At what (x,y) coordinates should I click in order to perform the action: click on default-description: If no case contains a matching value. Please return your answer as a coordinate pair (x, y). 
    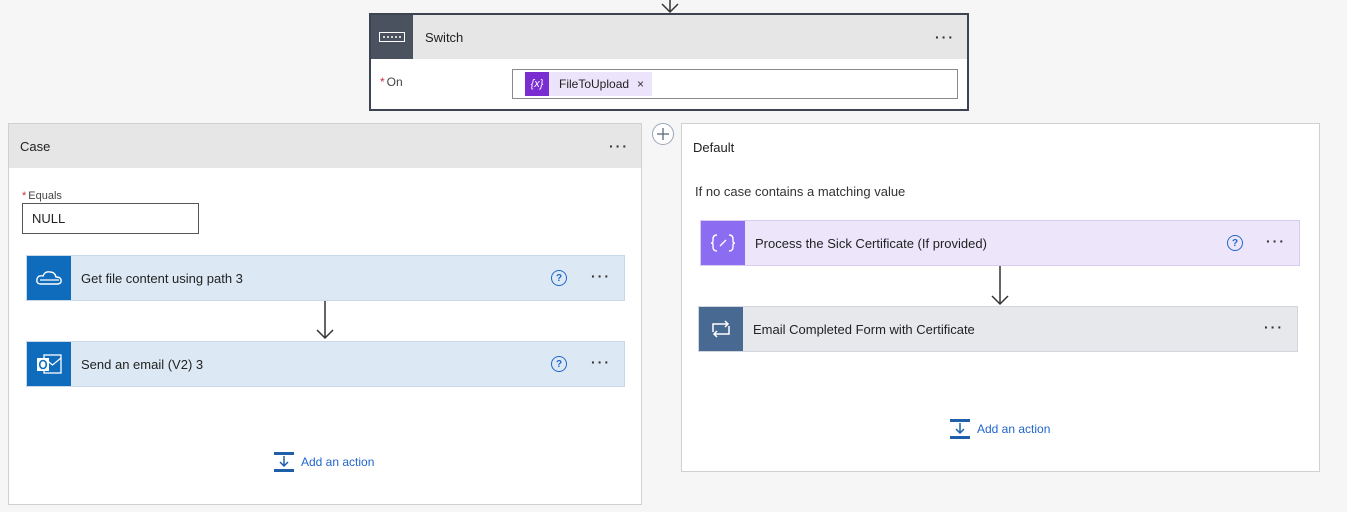
    Looking at the image, I should click on (800, 191).